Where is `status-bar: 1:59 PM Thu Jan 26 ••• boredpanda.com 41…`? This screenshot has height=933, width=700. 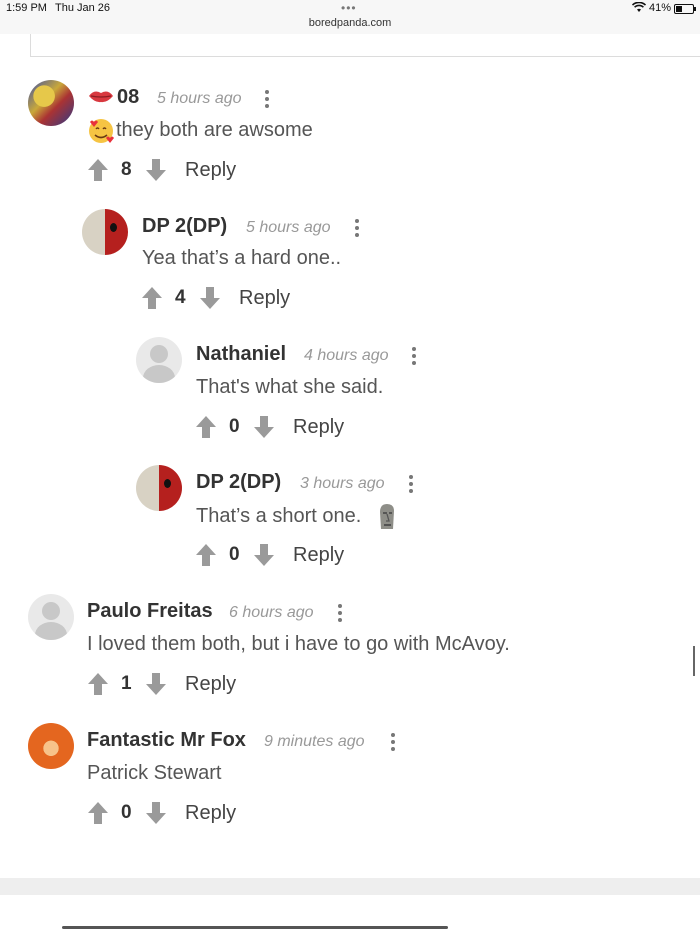
status-bar: 1:59 PM Thu Jan 26 ••• boredpanda.com 41… is located at coordinates (350, 17).